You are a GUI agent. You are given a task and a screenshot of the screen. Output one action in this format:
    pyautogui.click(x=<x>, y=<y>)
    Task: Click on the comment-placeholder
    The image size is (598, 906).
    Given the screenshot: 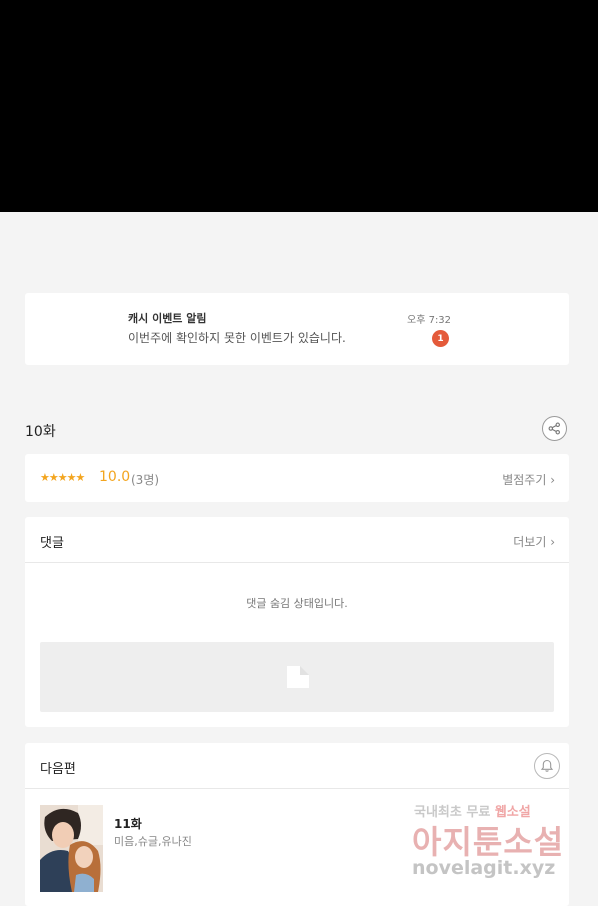 What is the action you would take?
    pyautogui.click(x=297, y=677)
    